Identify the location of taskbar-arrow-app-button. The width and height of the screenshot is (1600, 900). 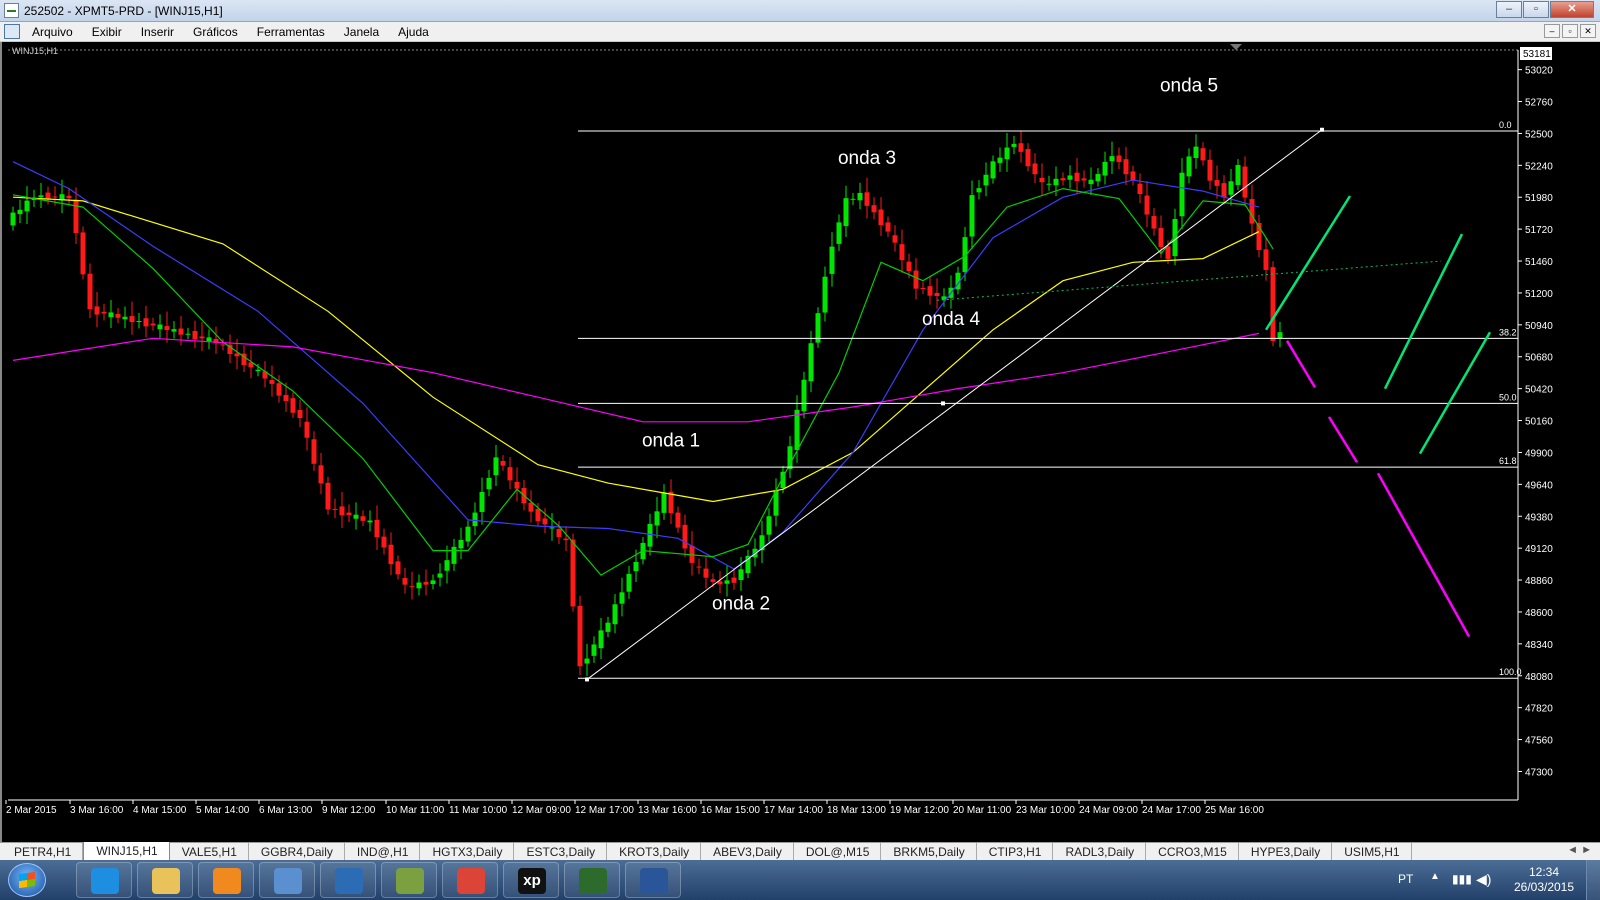
(287, 880).